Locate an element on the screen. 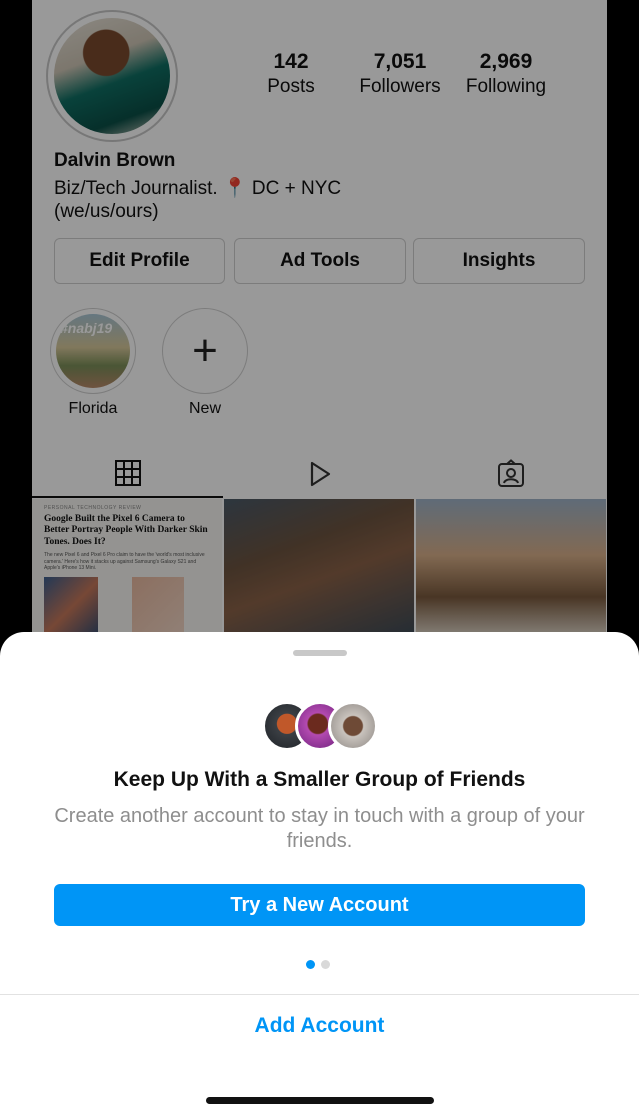  add-account-button: Add Account is located at coordinates (319, 1026).